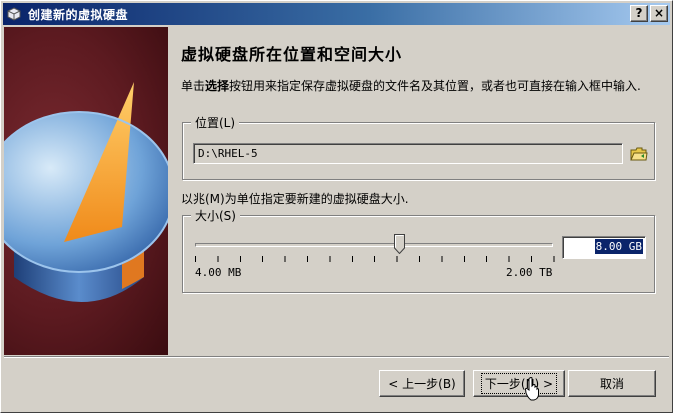 The width and height of the screenshot is (673, 413). I want to click on size-description: 以兆(M)为单位指定要新建的虚拟硬盘大小., so click(295, 199).